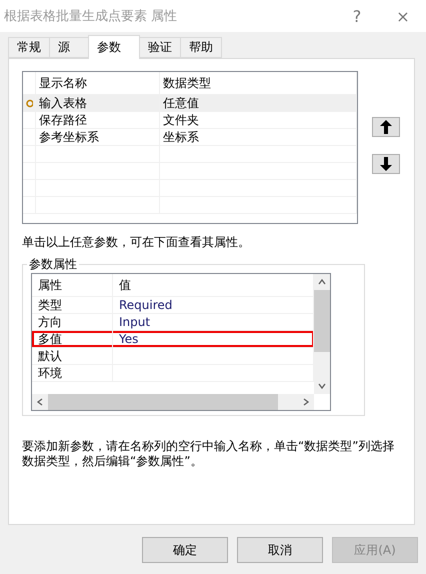 Image resolution: width=426 pixels, height=574 pixels. I want to click on column-header: 属性, so click(72, 285).